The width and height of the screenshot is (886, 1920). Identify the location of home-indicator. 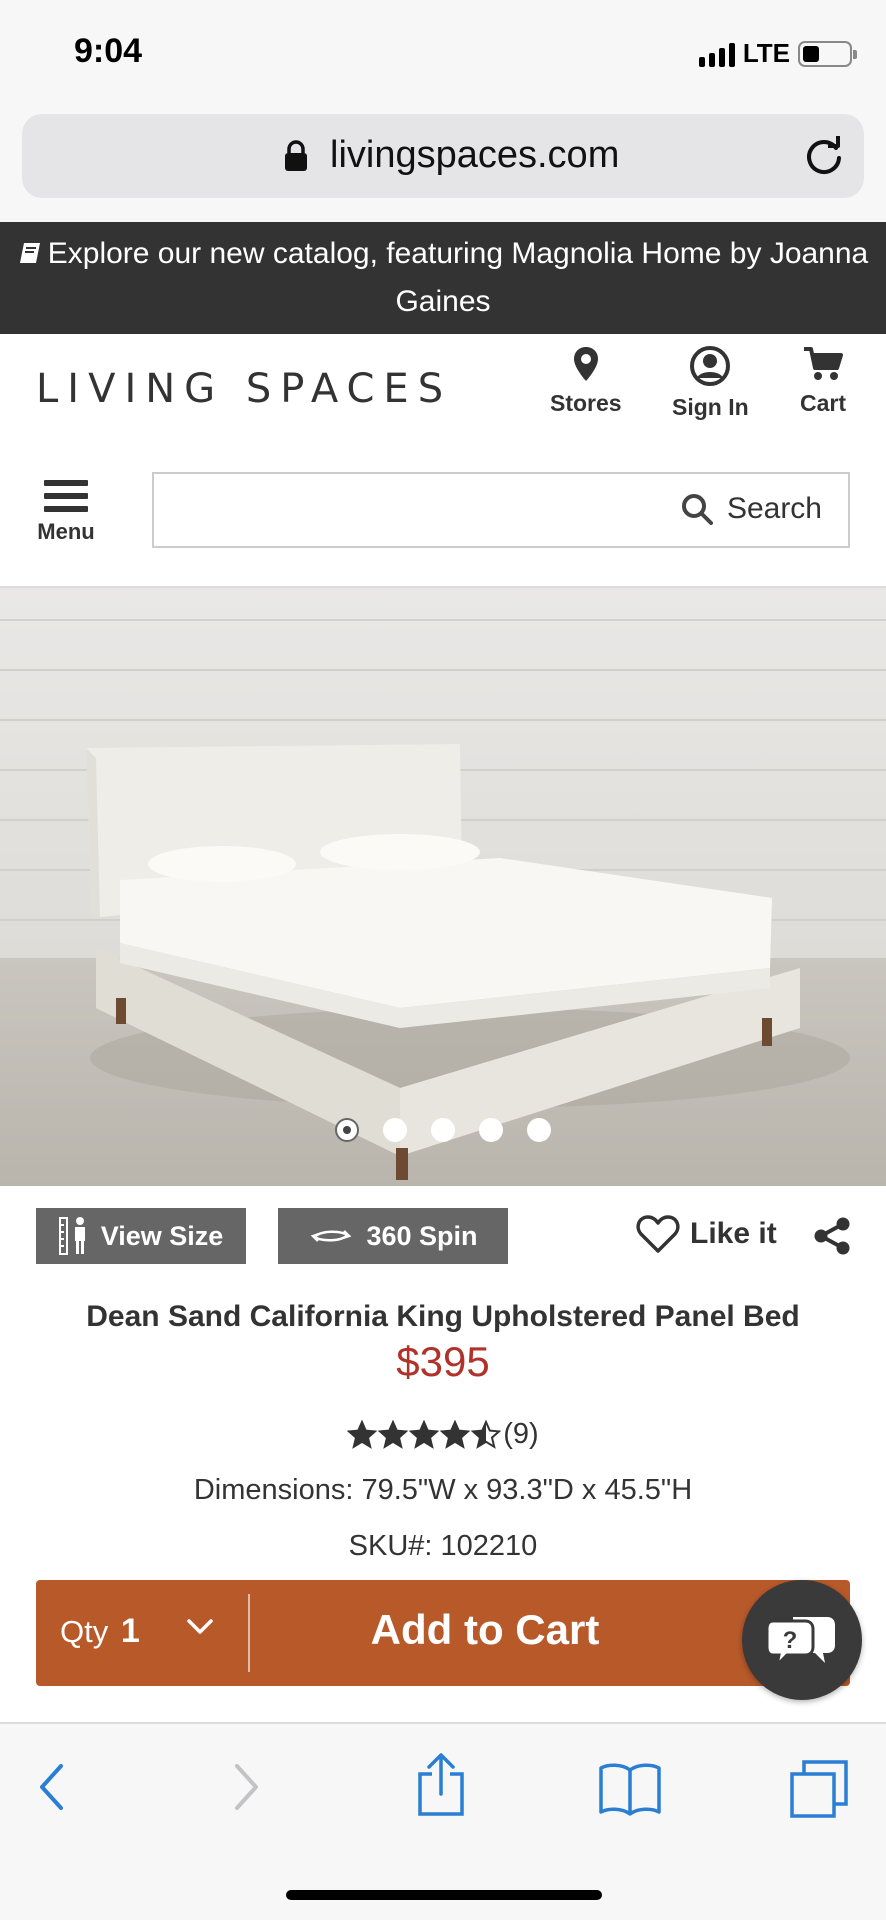
(444, 1895).